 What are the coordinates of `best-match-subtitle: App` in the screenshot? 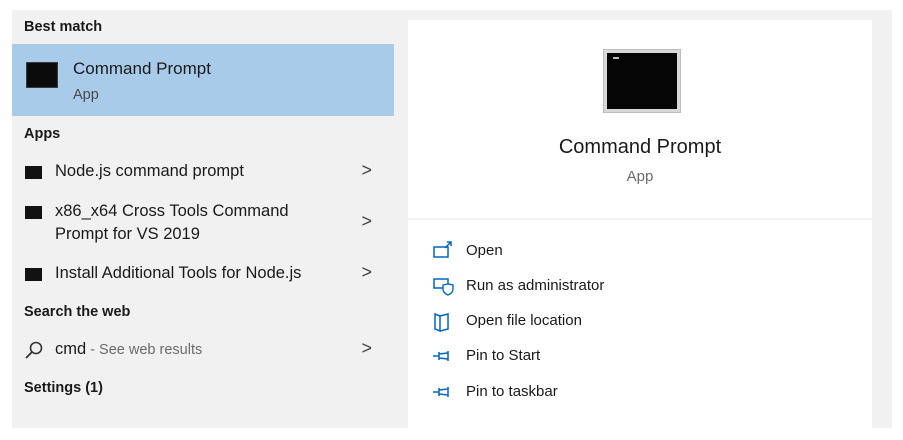 It's located at (86, 95).